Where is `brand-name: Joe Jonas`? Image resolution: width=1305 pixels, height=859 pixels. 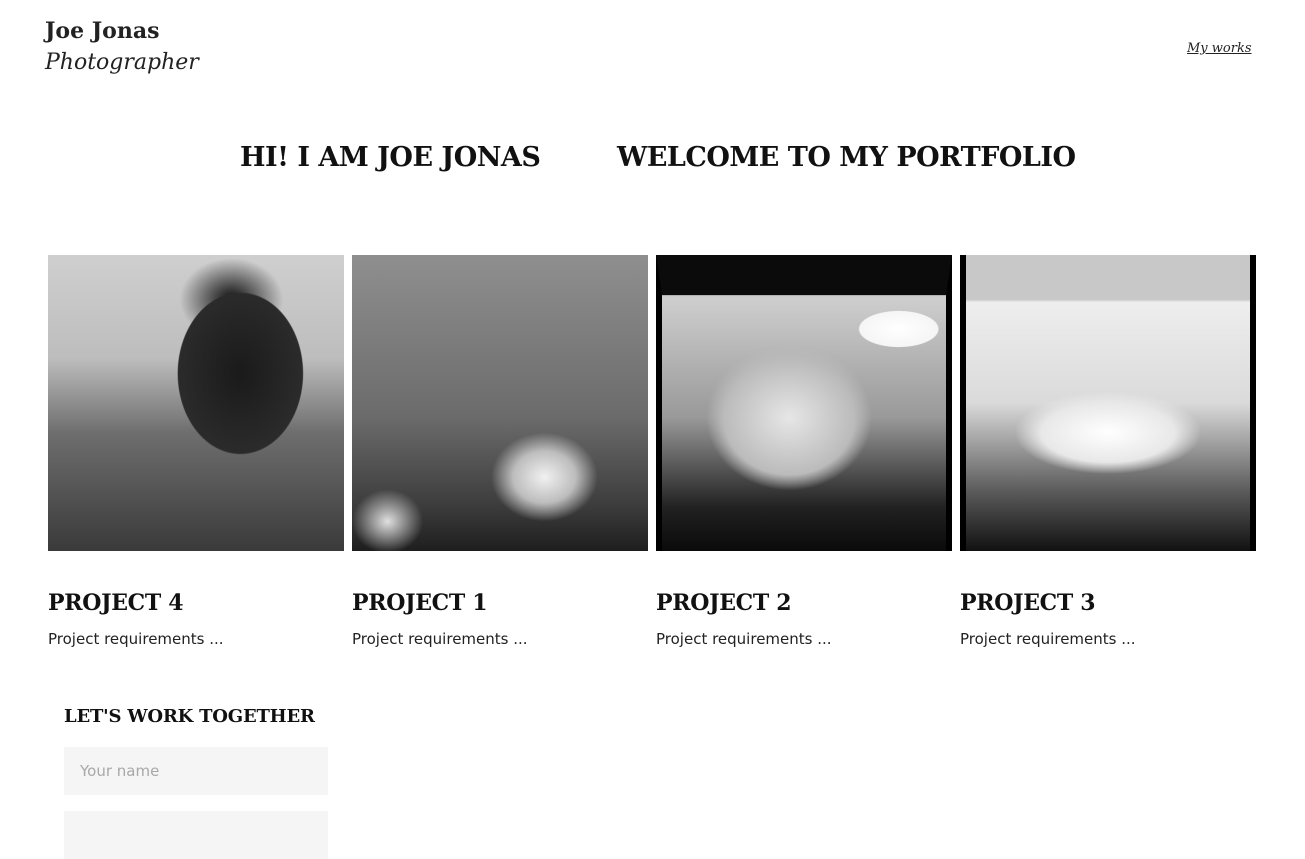
brand-name: Joe Jonas is located at coordinates (122, 31).